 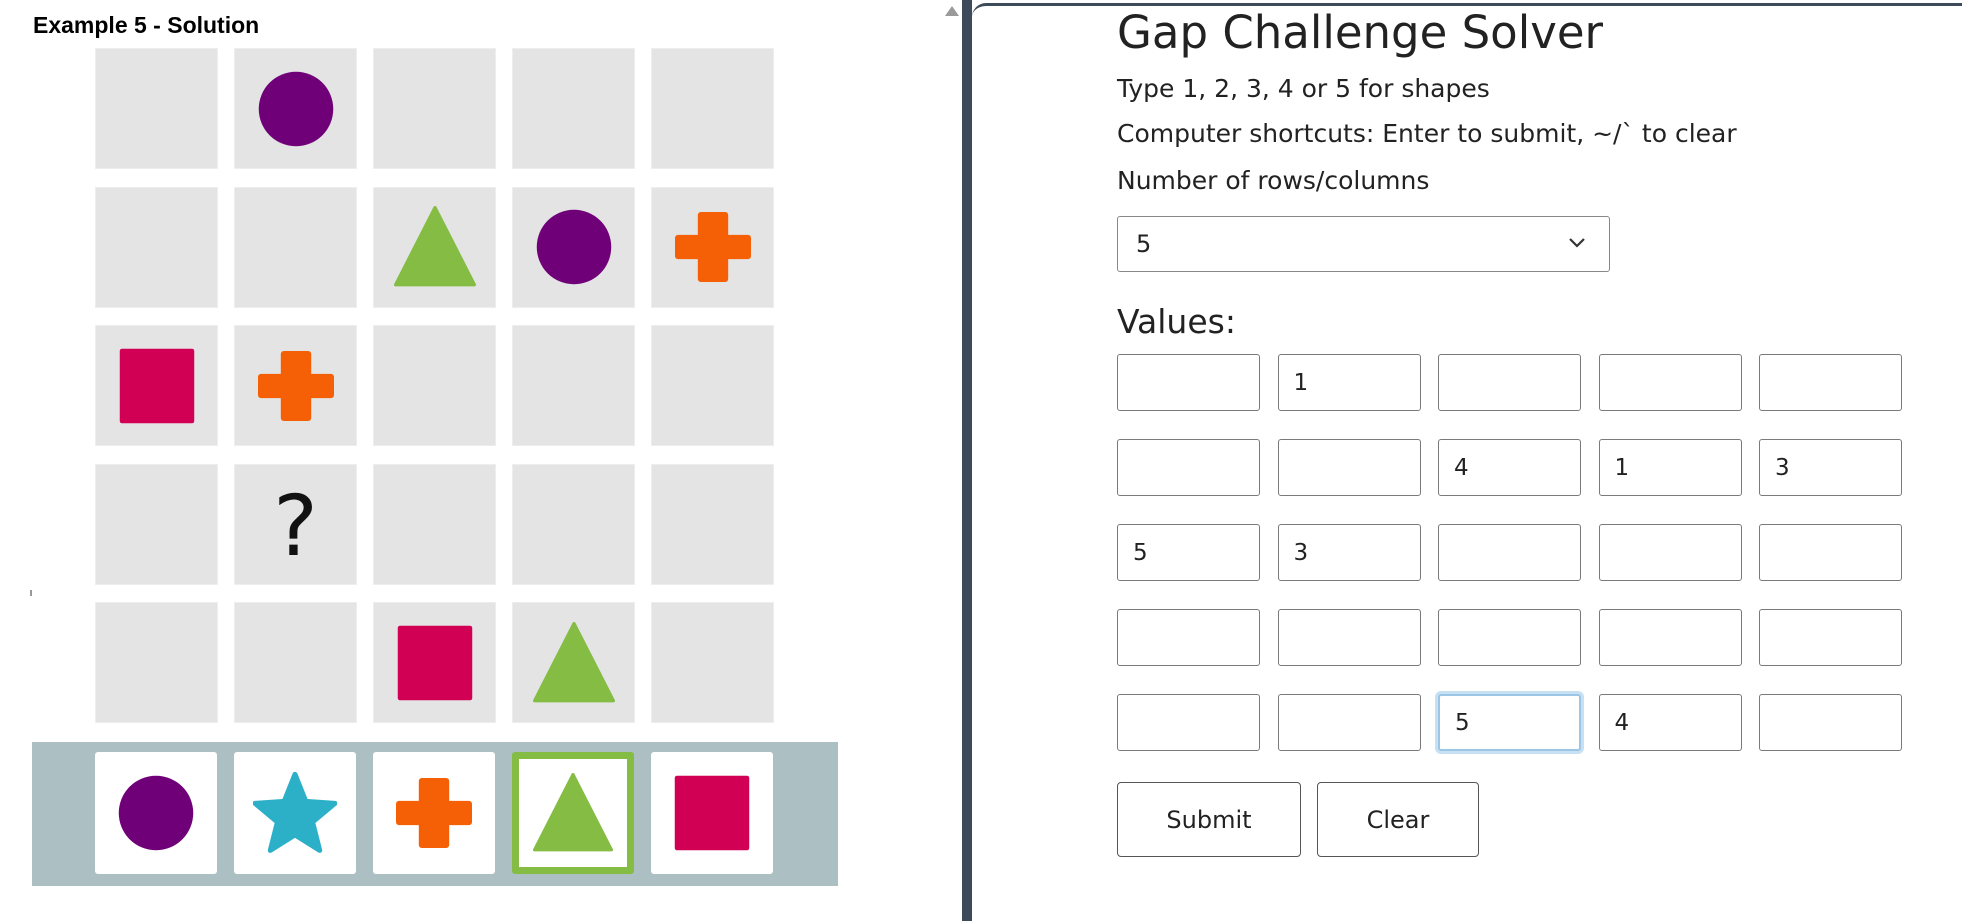 I want to click on puzzle-cell: ?, so click(x=295, y=524).